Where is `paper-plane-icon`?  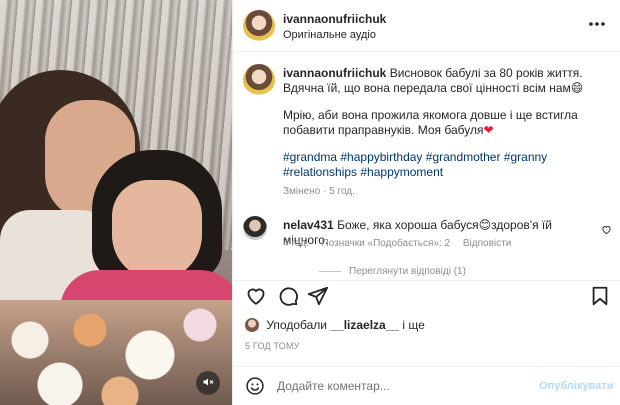 paper-plane-icon is located at coordinates (318, 296).